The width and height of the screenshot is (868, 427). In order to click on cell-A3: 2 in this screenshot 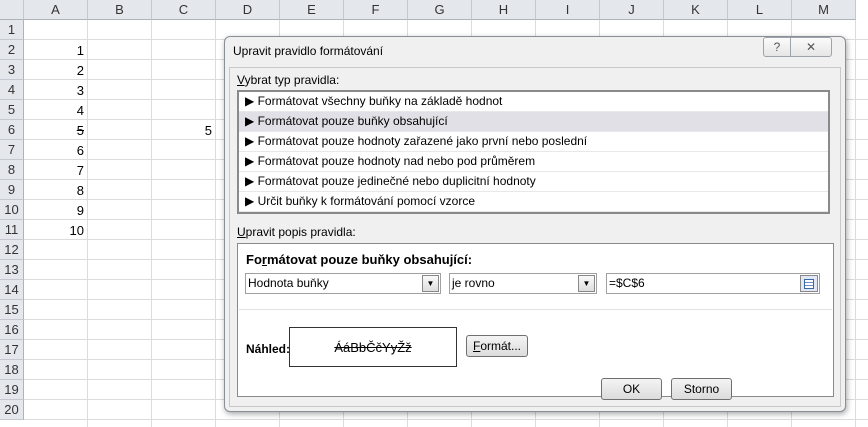, I will do `click(56, 70)`.